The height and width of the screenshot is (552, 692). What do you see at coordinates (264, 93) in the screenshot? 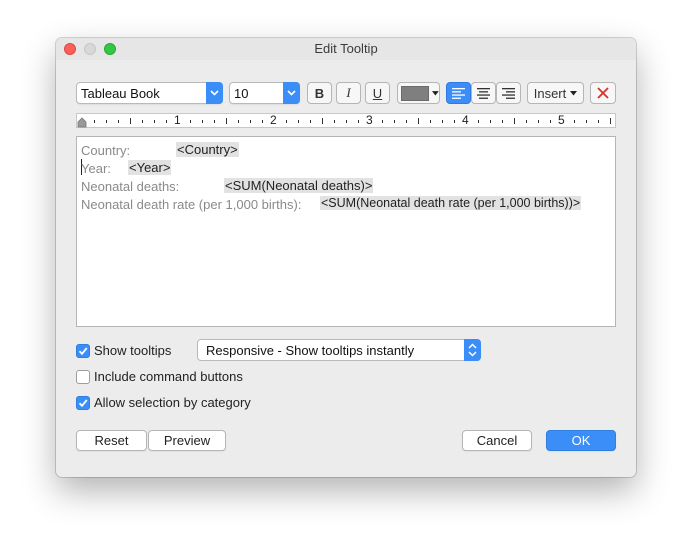
I see `font-size-combo: 10` at bounding box center [264, 93].